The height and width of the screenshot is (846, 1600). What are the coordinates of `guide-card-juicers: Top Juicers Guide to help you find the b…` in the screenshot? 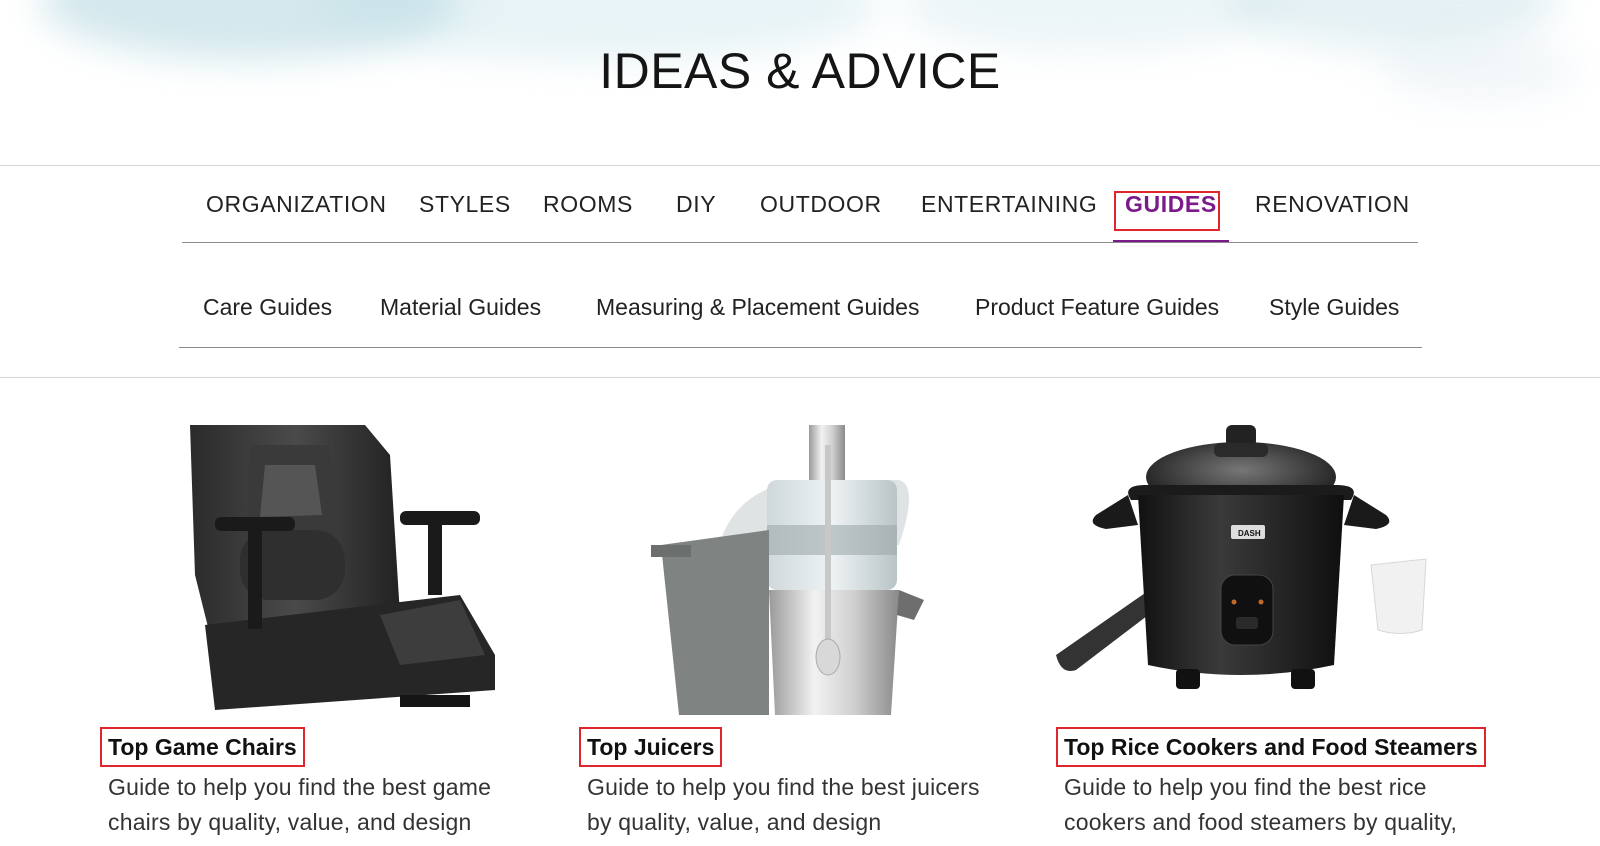 It's located at (789, 635).